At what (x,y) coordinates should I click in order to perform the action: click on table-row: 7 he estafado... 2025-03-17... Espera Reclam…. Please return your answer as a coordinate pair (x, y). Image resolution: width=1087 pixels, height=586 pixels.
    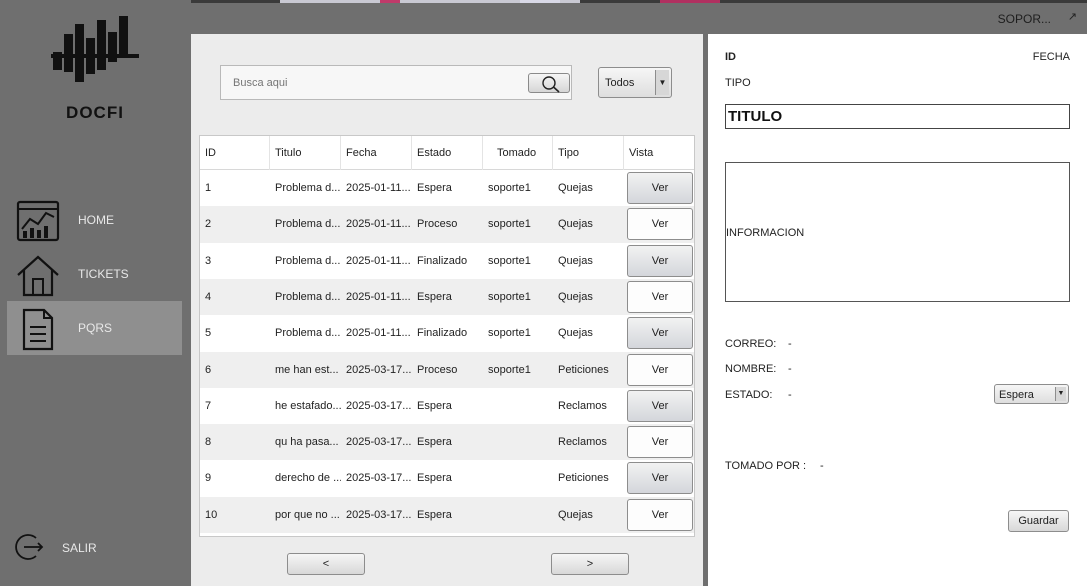
    Looking at the image, I should click on (447, 406).